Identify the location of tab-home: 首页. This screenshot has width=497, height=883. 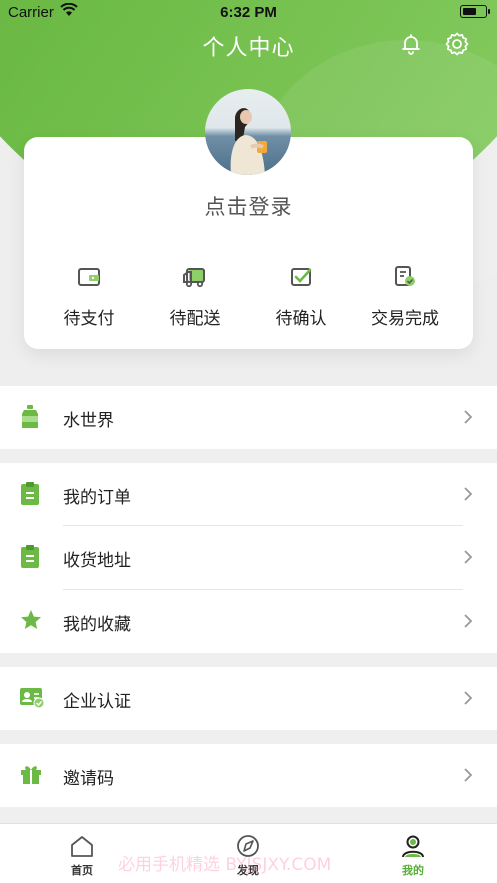
(82, 856).